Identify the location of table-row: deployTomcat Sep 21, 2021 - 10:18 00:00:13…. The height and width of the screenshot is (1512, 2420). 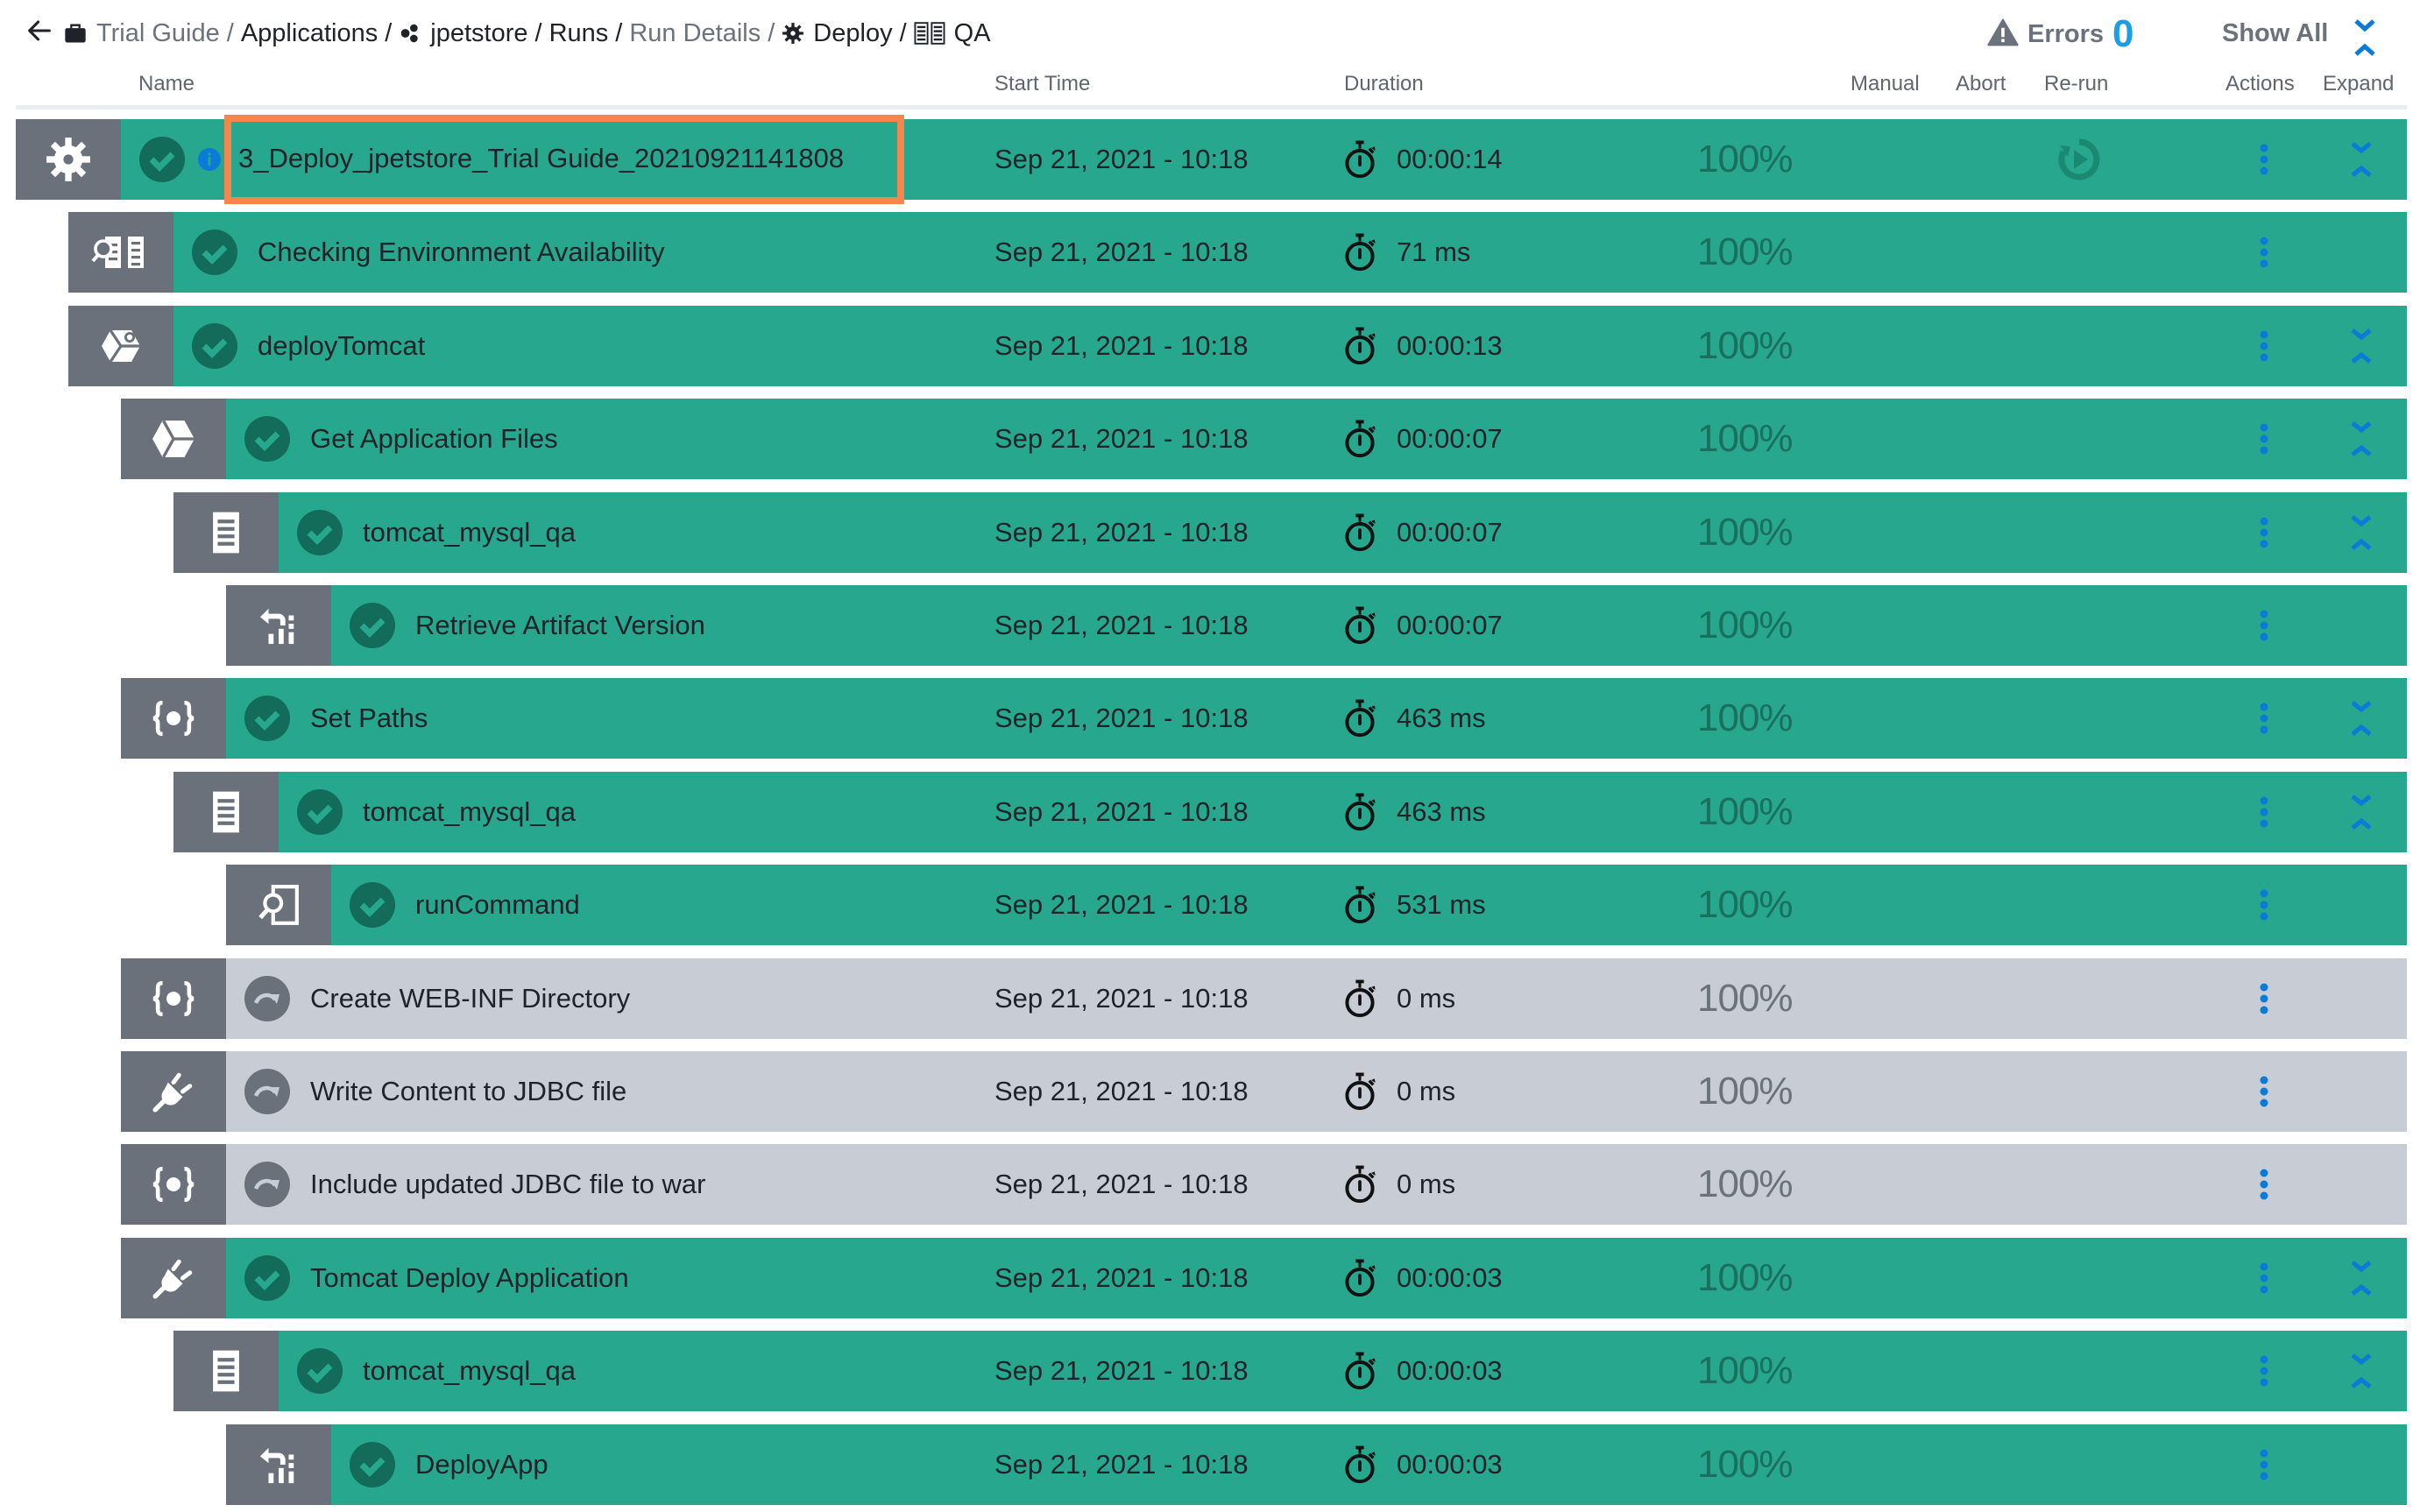
(1237, 346).